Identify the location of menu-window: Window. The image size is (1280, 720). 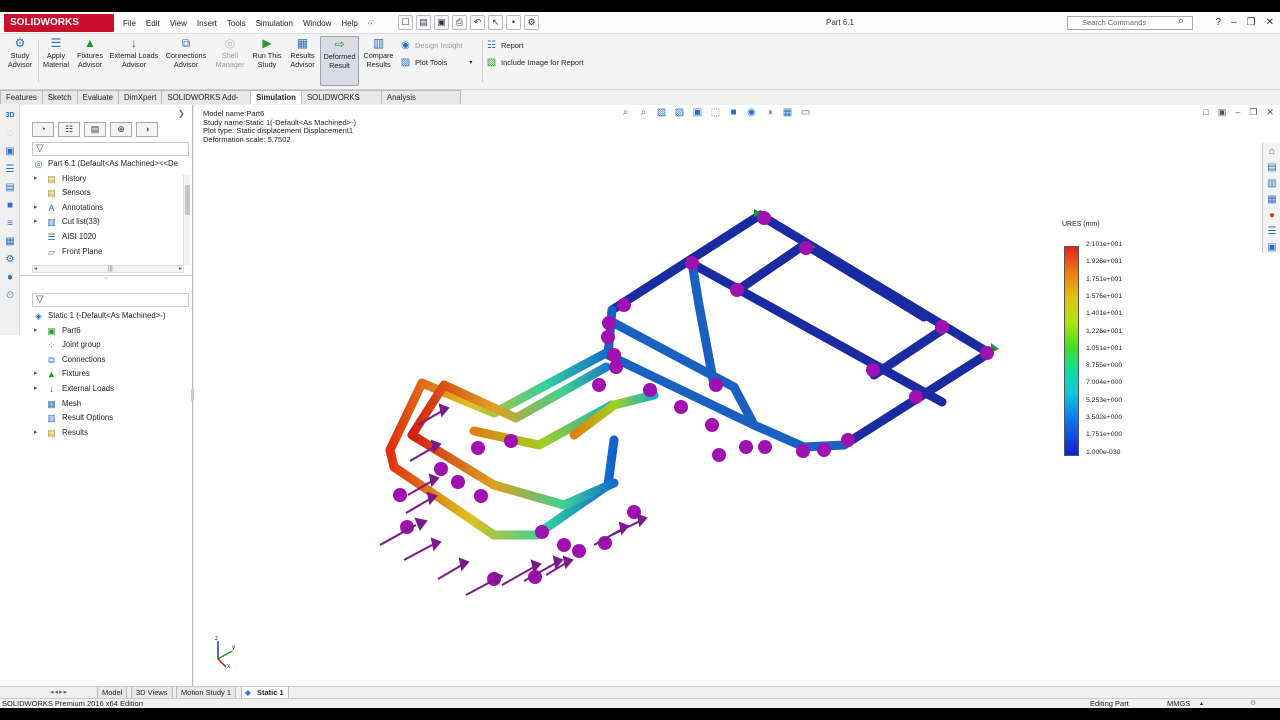
(317, 23).